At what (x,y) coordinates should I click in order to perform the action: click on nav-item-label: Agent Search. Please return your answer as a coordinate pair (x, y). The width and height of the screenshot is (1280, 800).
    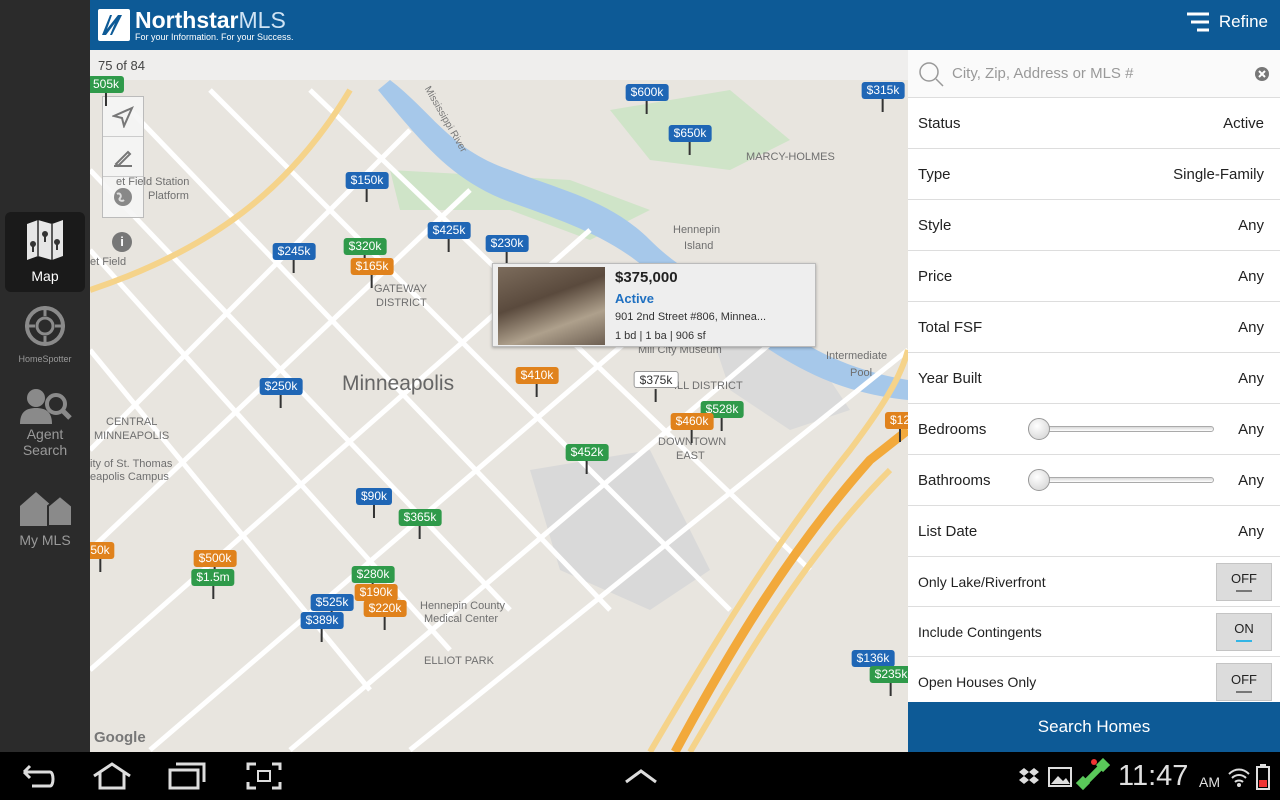
    Looking at the image, I should click on (45, 442).